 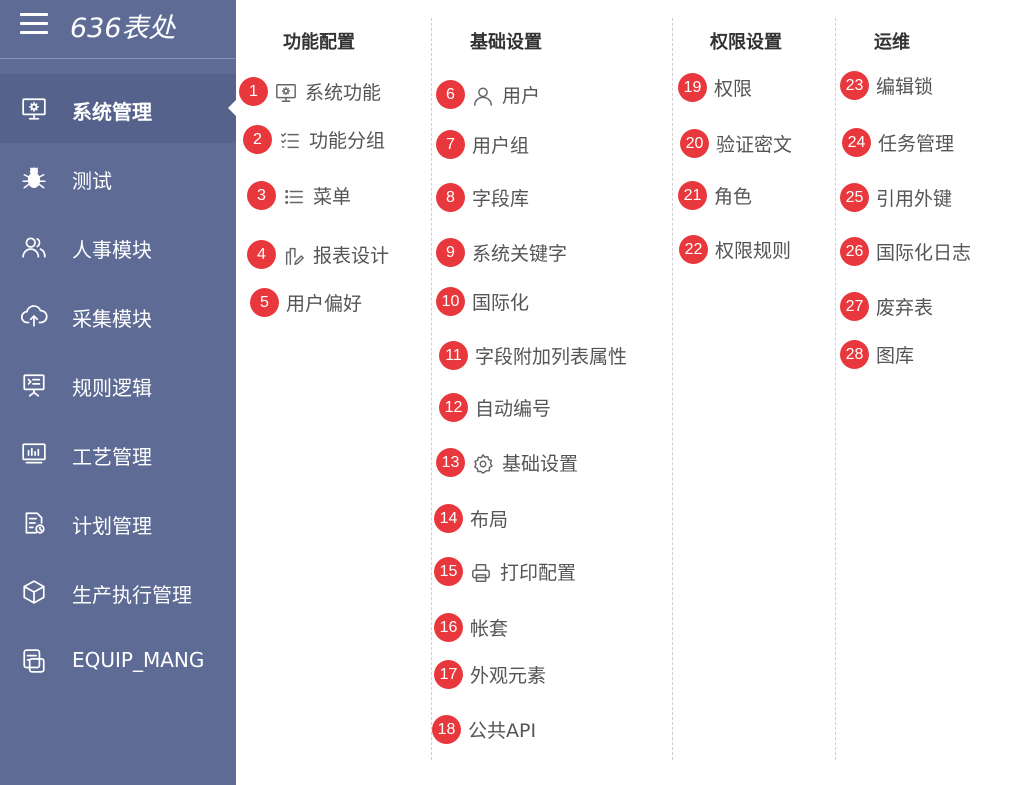 I want to click on number-badge: 12, so click(x=453, y=407).